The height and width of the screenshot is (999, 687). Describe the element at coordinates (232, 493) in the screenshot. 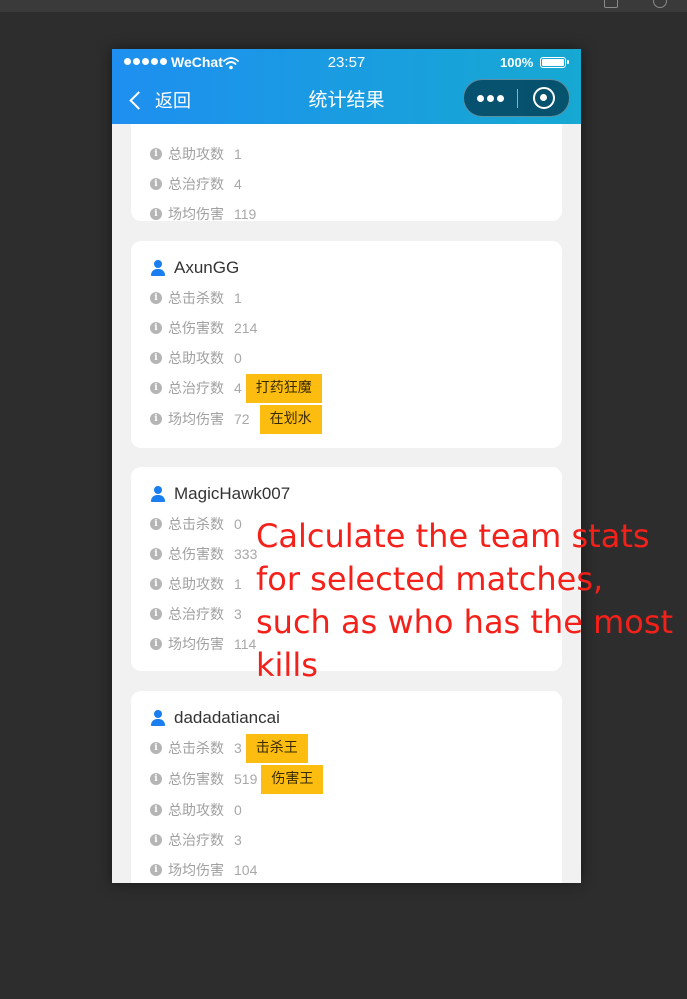

I see `player-name: MagicHawk007` at that location.